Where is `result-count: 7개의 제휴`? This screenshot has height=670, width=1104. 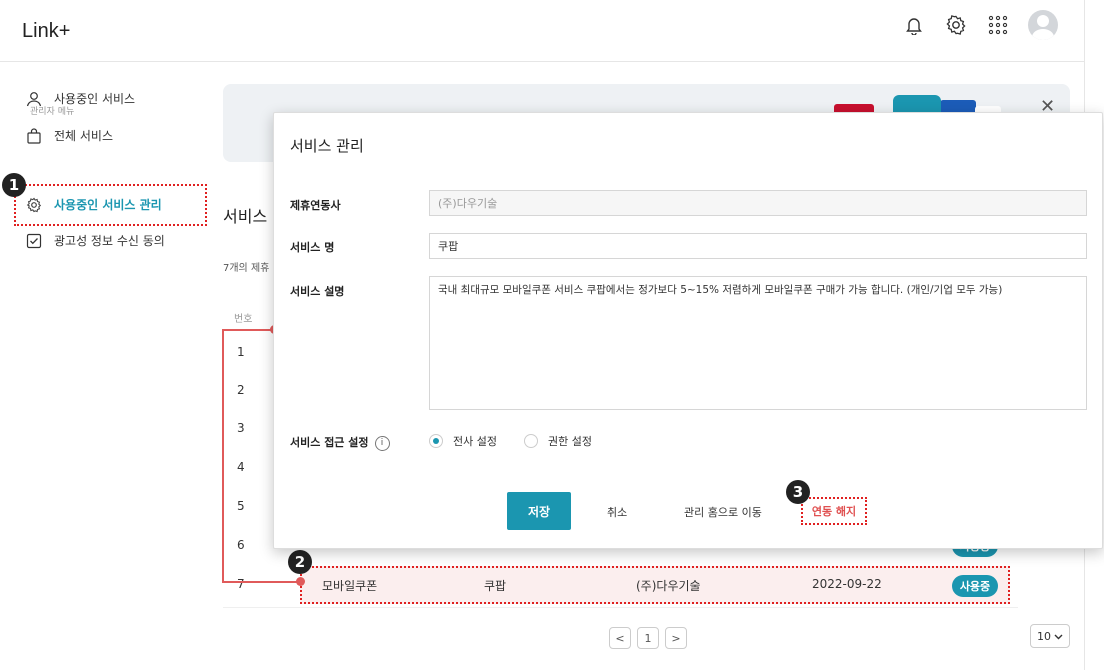 result-count: 7개의 제휴 is located at coordinates (246, 268).